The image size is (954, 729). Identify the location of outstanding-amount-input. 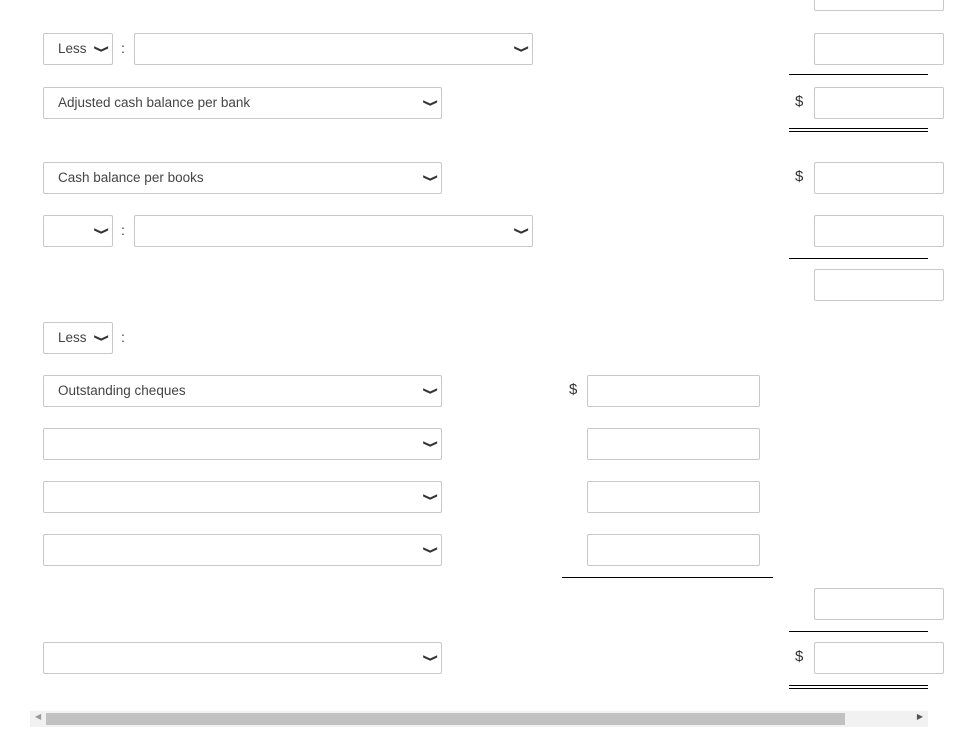
(673, 391).